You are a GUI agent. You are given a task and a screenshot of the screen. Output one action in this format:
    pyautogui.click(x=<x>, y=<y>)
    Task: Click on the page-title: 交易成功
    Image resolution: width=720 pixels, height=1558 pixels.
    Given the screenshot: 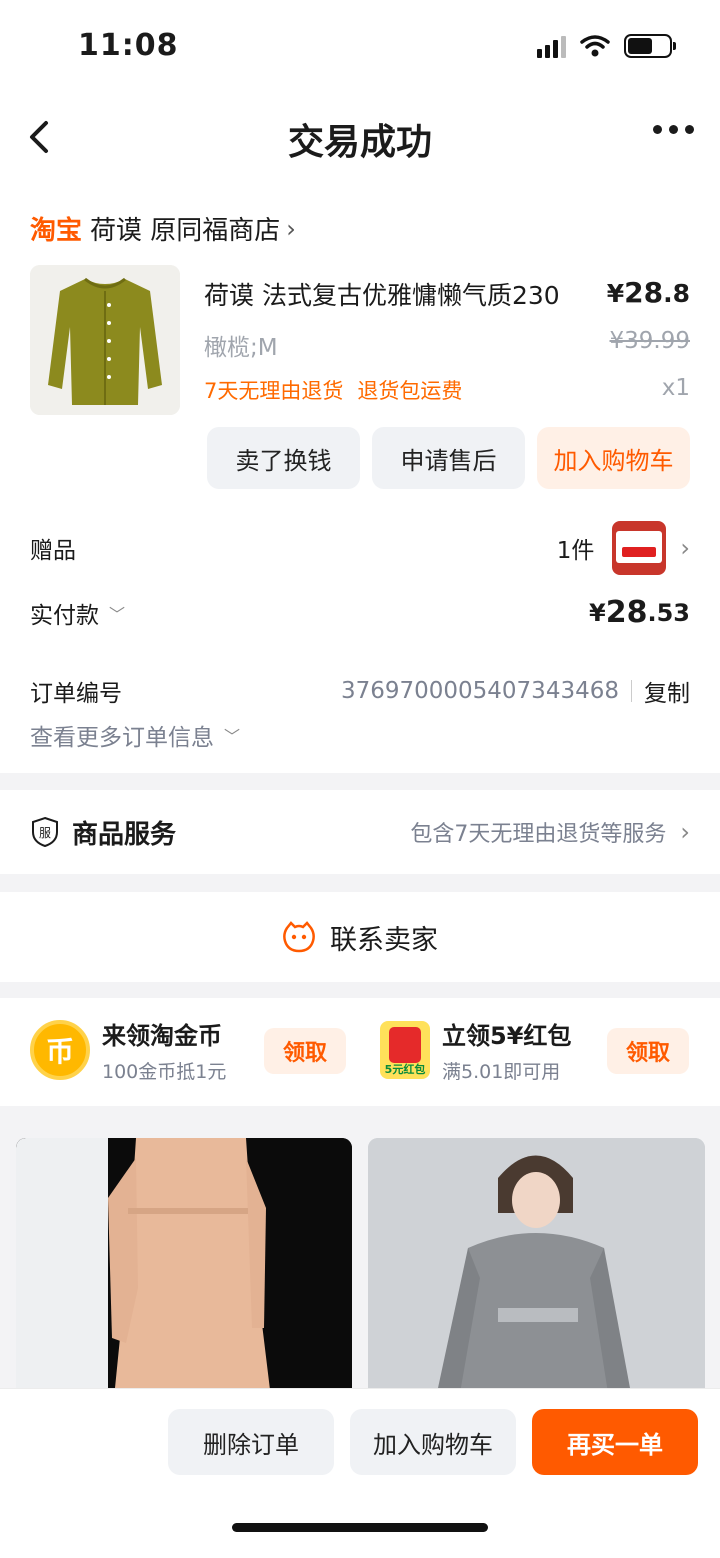 What is the action you would take?
    pyautogui.click(x=359, y=142)
    